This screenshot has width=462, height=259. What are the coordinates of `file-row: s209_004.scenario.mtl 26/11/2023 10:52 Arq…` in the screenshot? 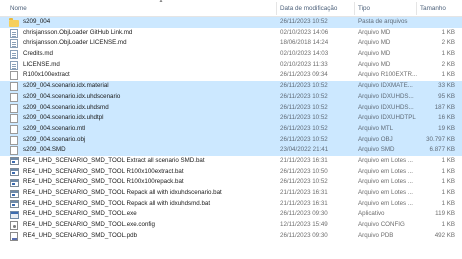 It's located at (231, 129).